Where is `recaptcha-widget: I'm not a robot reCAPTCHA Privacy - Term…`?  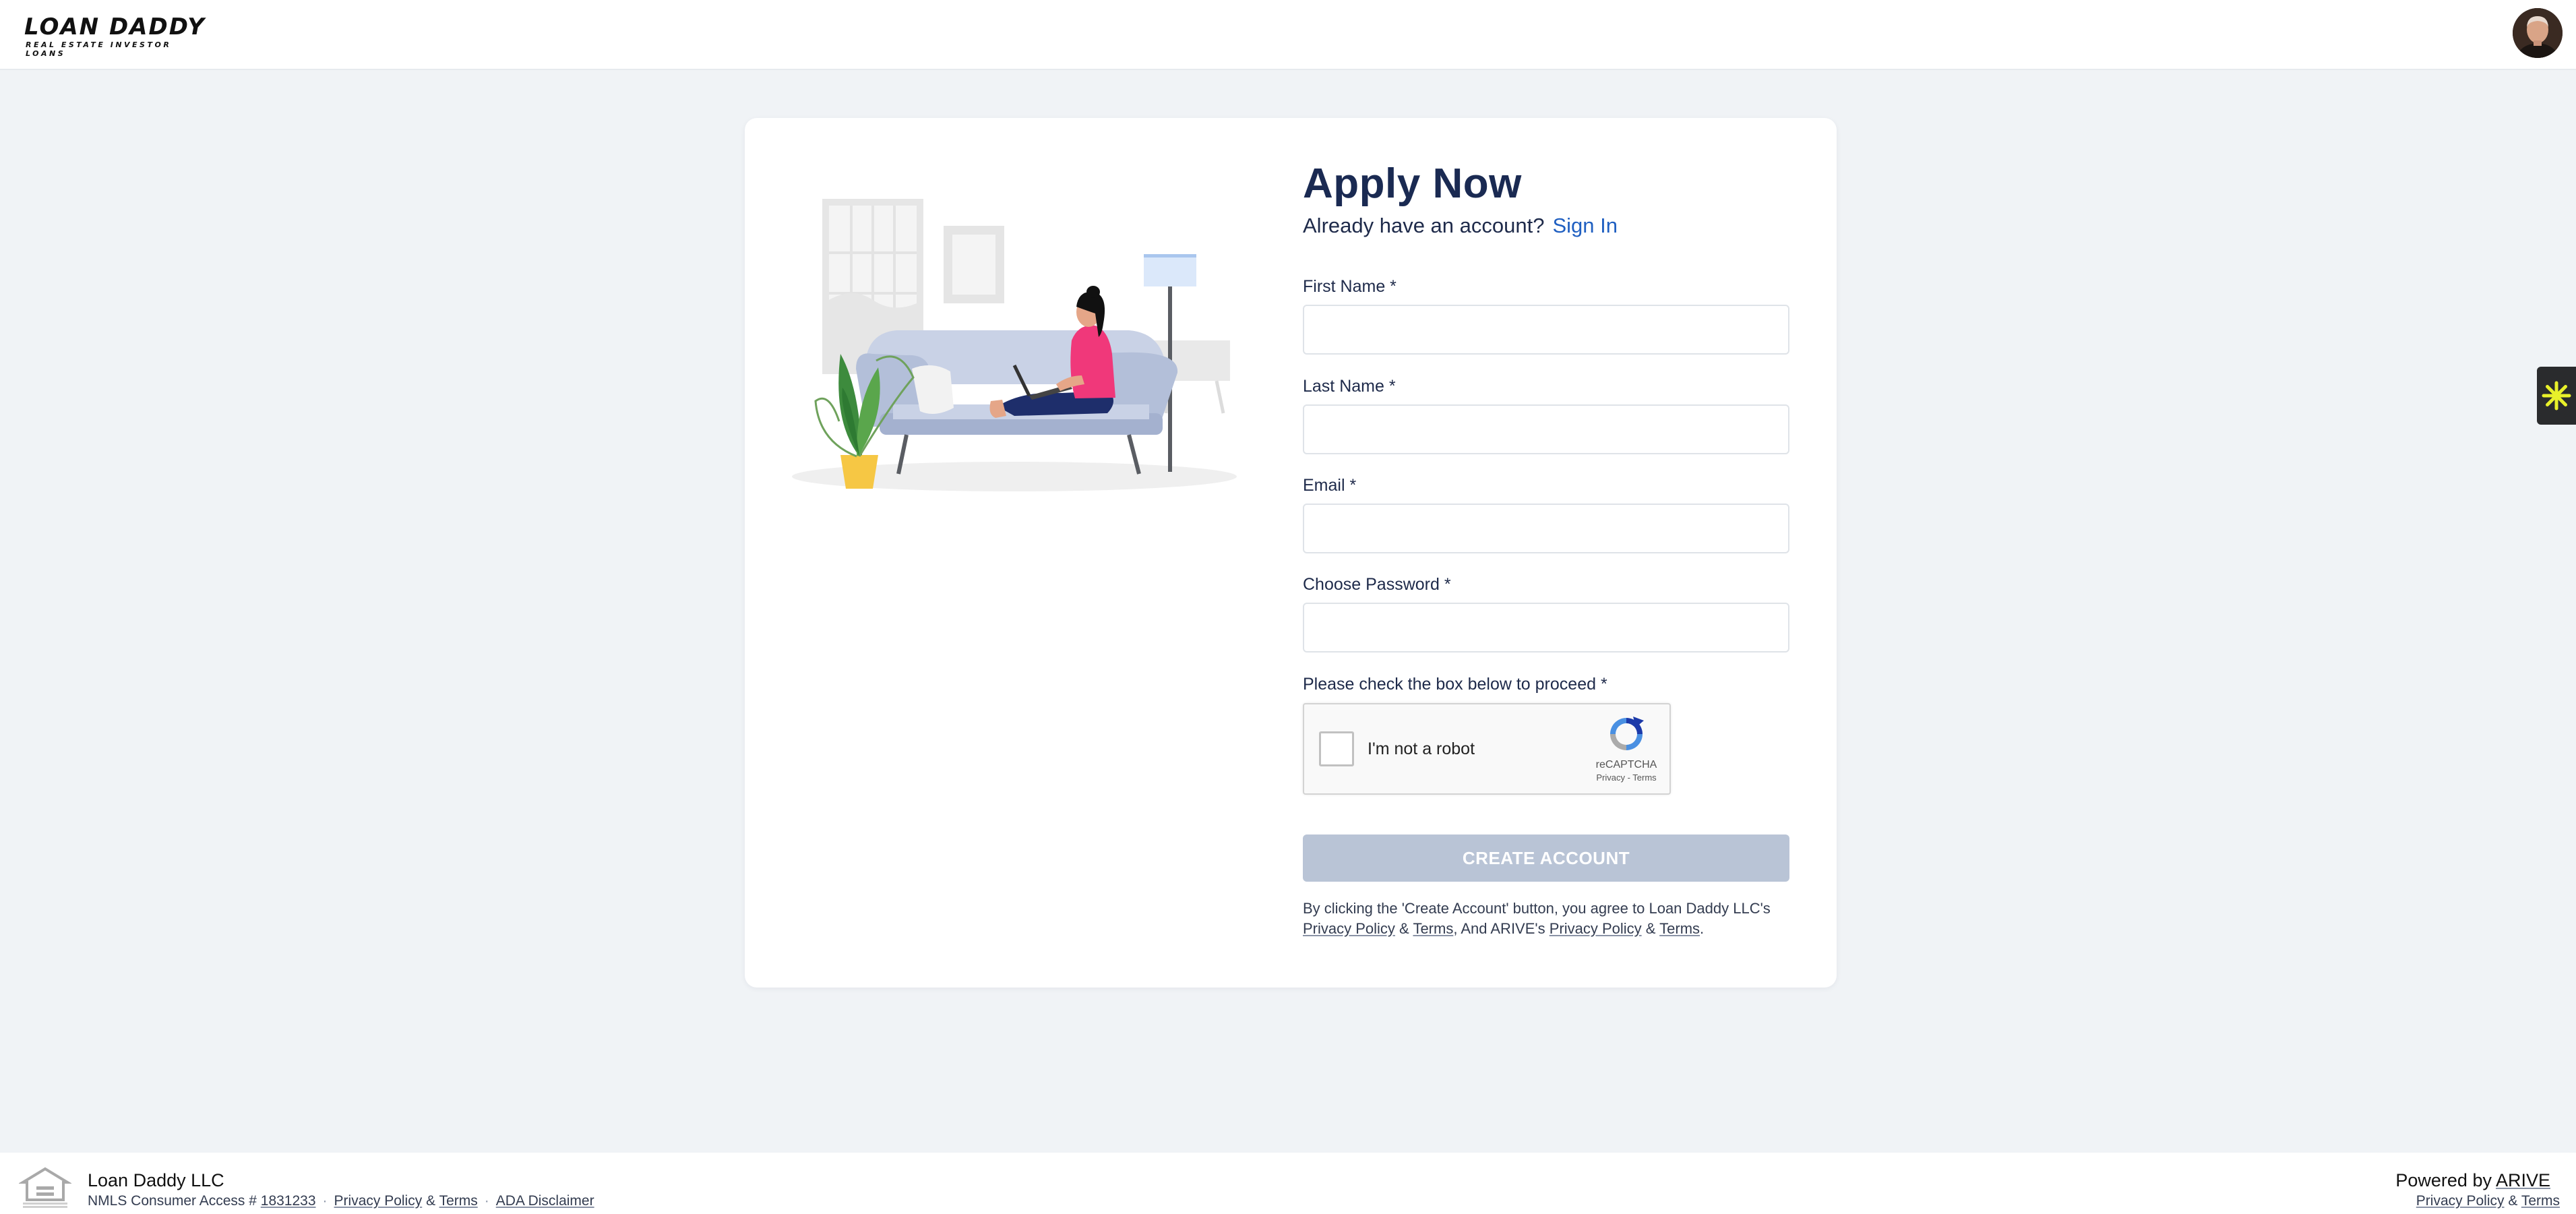 recaptcha-widget: I'm not a robot reCAPTCHA Privacy - Term… is located at coordinates (1487, 749).